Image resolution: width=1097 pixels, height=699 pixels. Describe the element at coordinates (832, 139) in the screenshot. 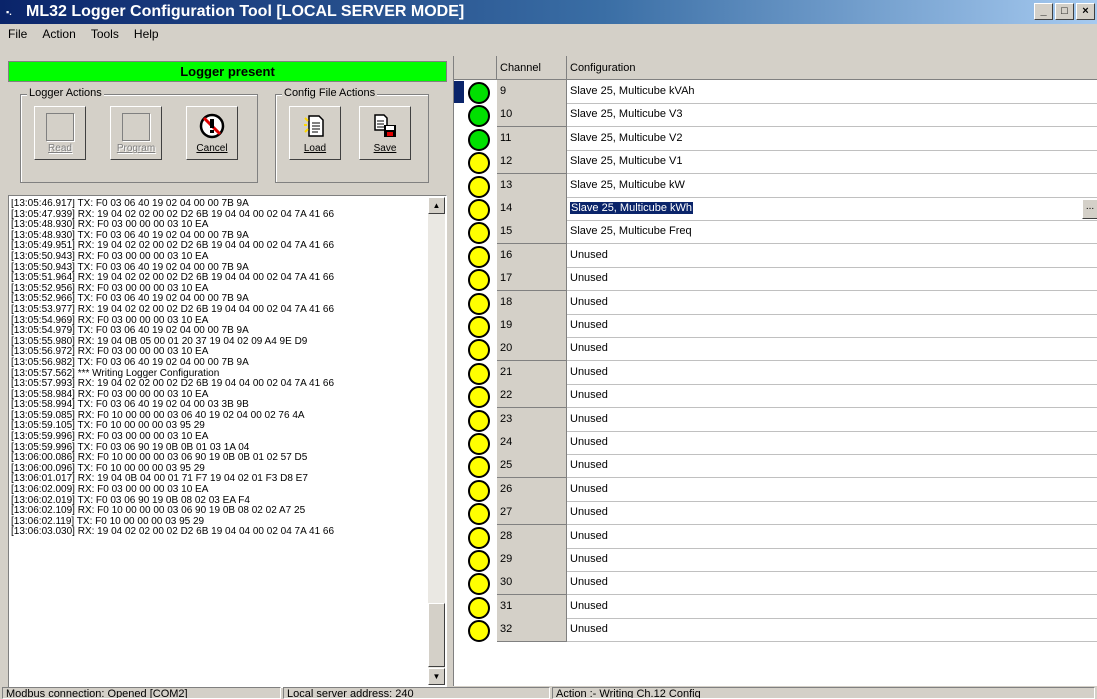

I see `configuration-cell: Slave 25, Multicube V2` at that location.